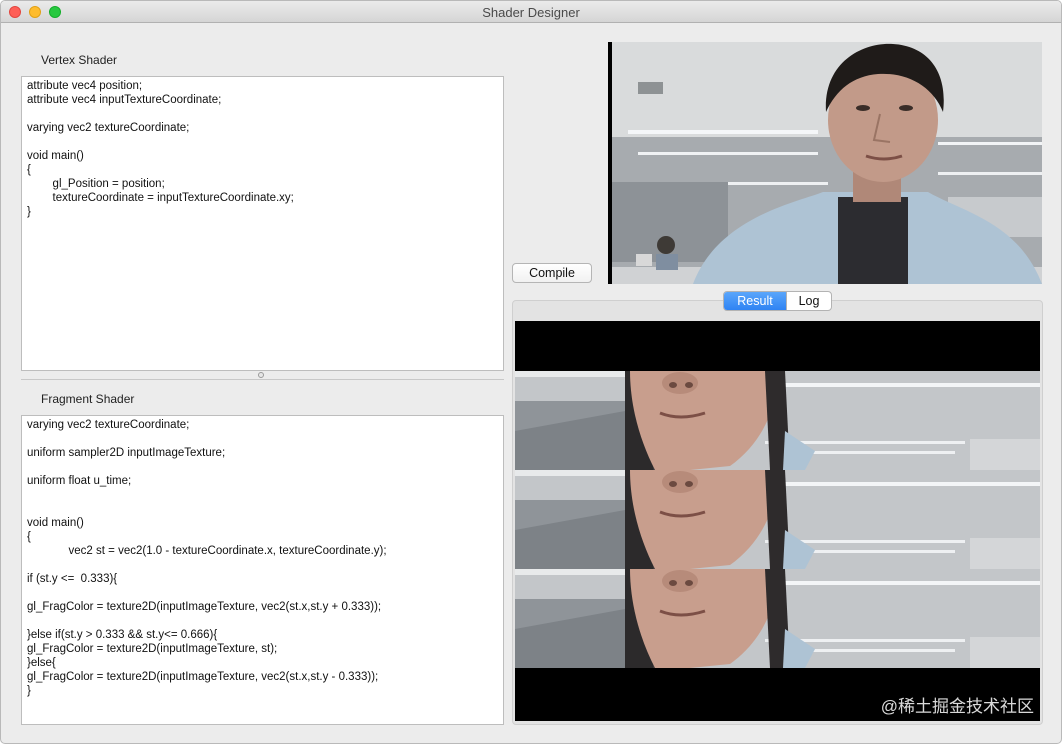  I want to click on title-bar: Shader Designer, so click(531, 12).